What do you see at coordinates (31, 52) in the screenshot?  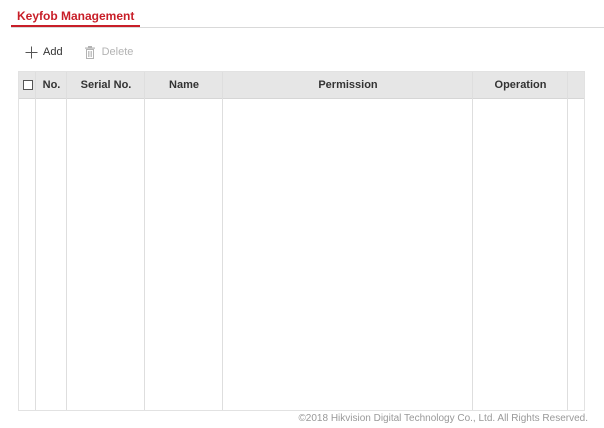 I see `plus-icon` at bounding box center [31, 52].